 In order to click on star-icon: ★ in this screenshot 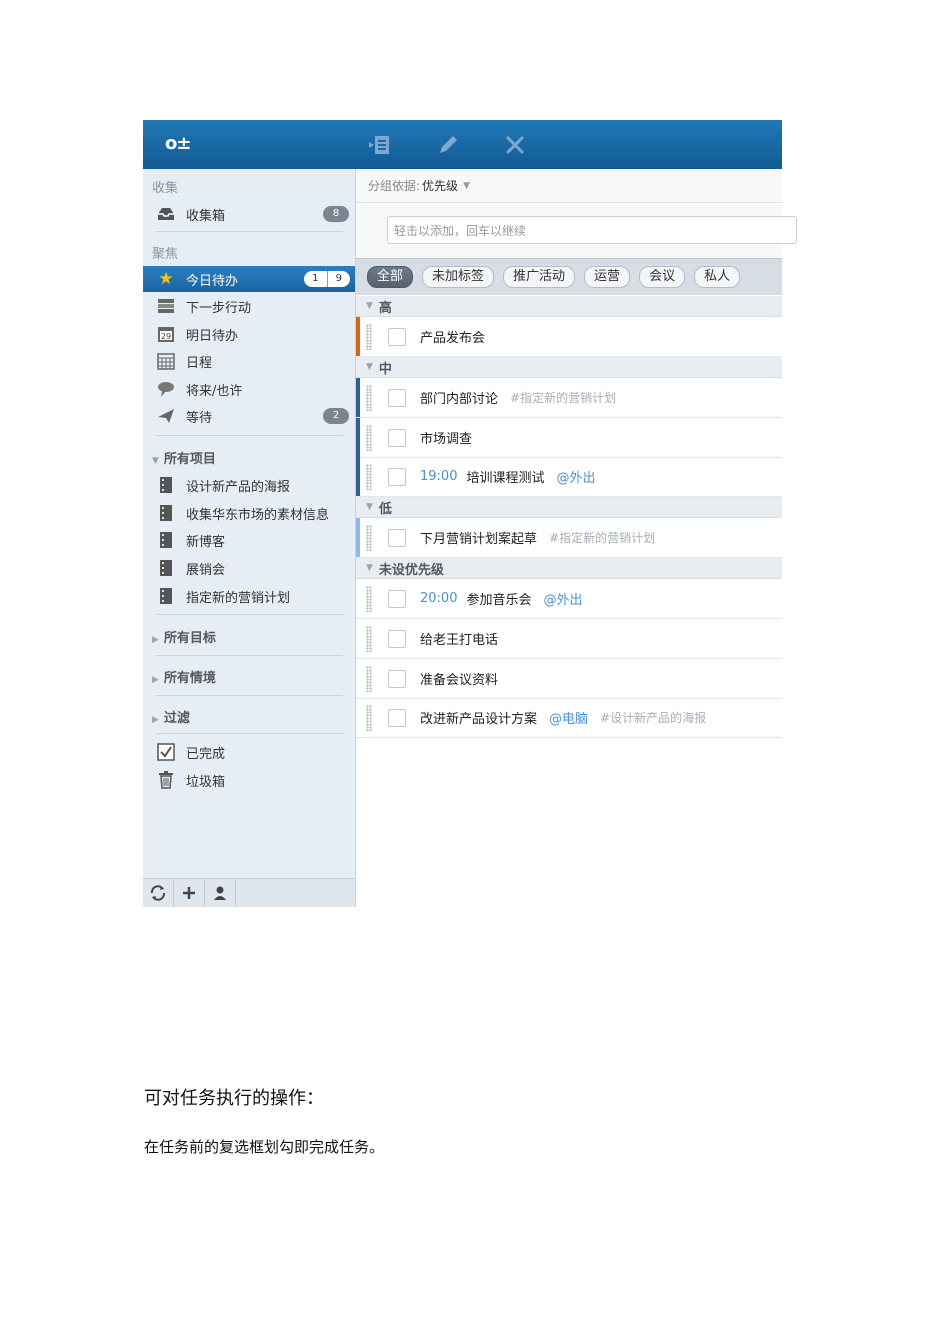, I will do `click(166, 279)`.